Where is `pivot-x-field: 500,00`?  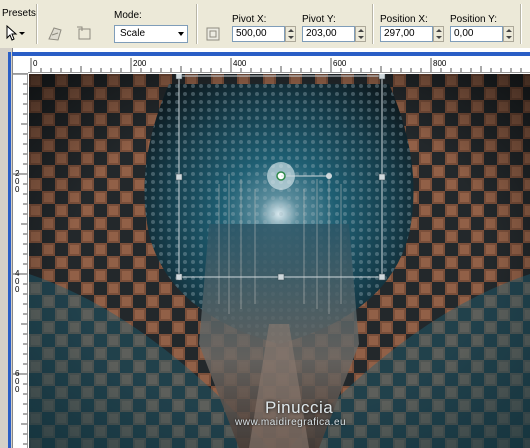
pivot-x-field: 500,00 is located at coordinates (264, 34).